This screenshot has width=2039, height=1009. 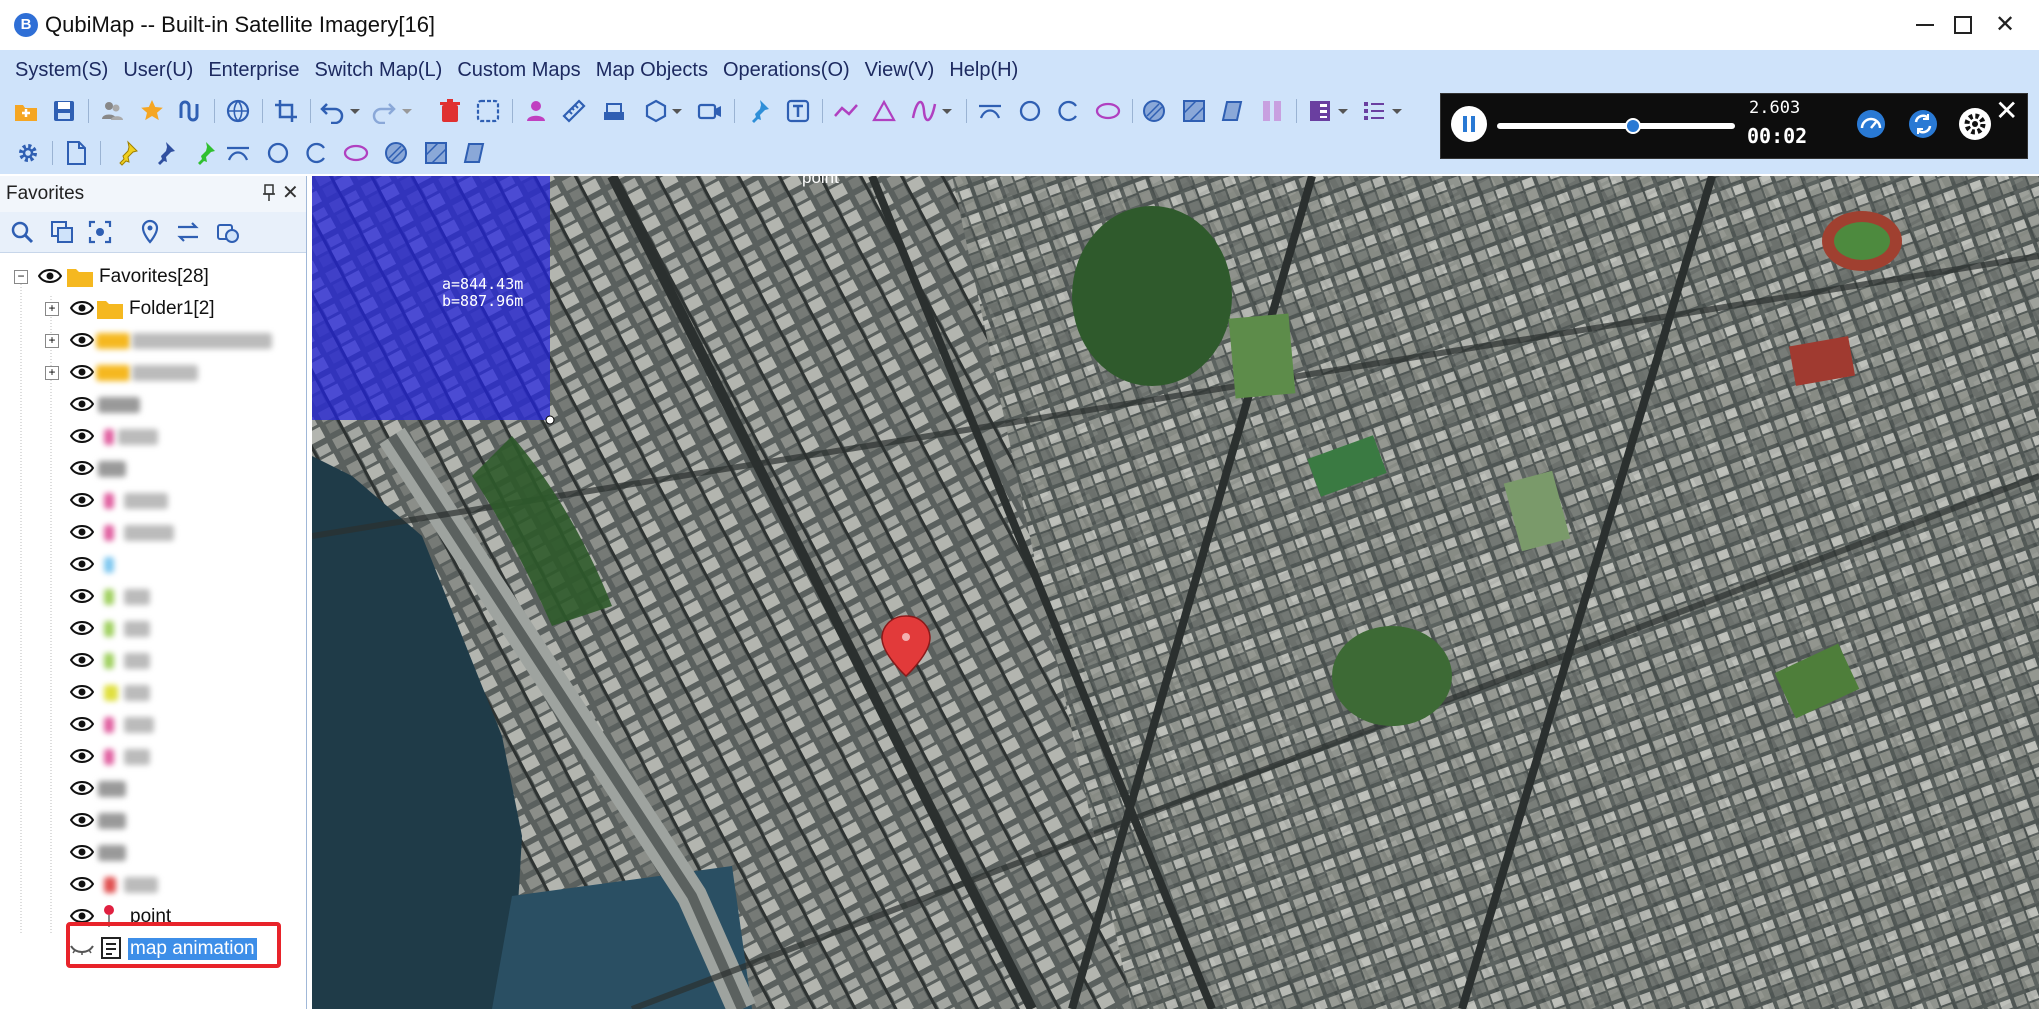 What do you see at coordinates (1397, 111) in the screenshot?
I see `list-dropdown-icon` at bounding box center [1397, 111].